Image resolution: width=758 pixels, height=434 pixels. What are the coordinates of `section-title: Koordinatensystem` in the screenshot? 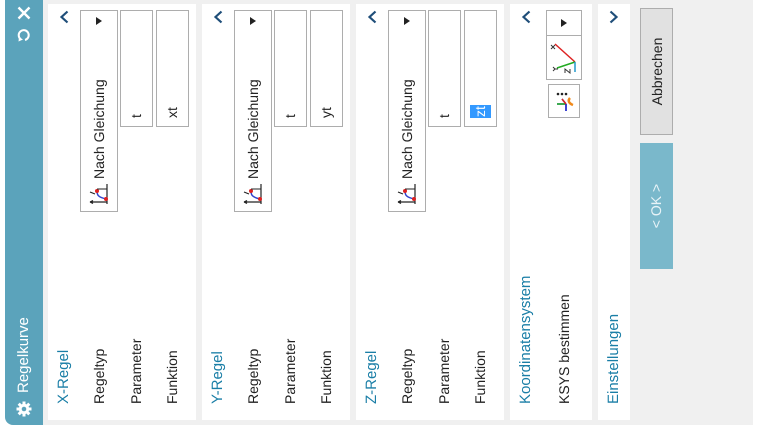 It's located at (526, 340).